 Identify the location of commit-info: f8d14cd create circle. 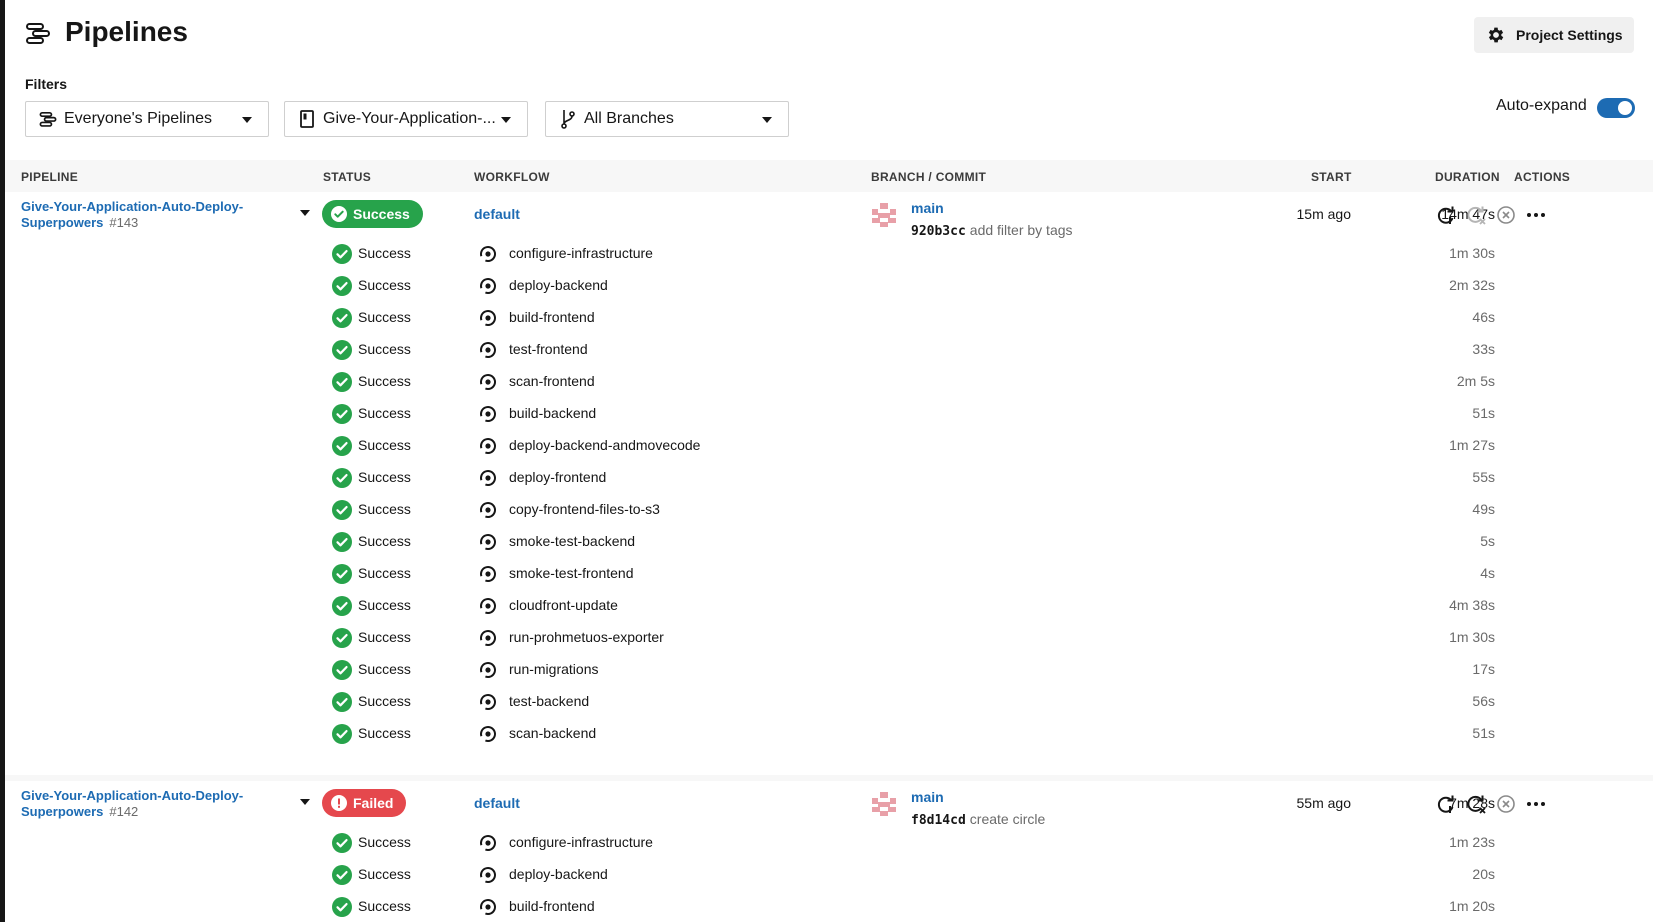
(978, 819).